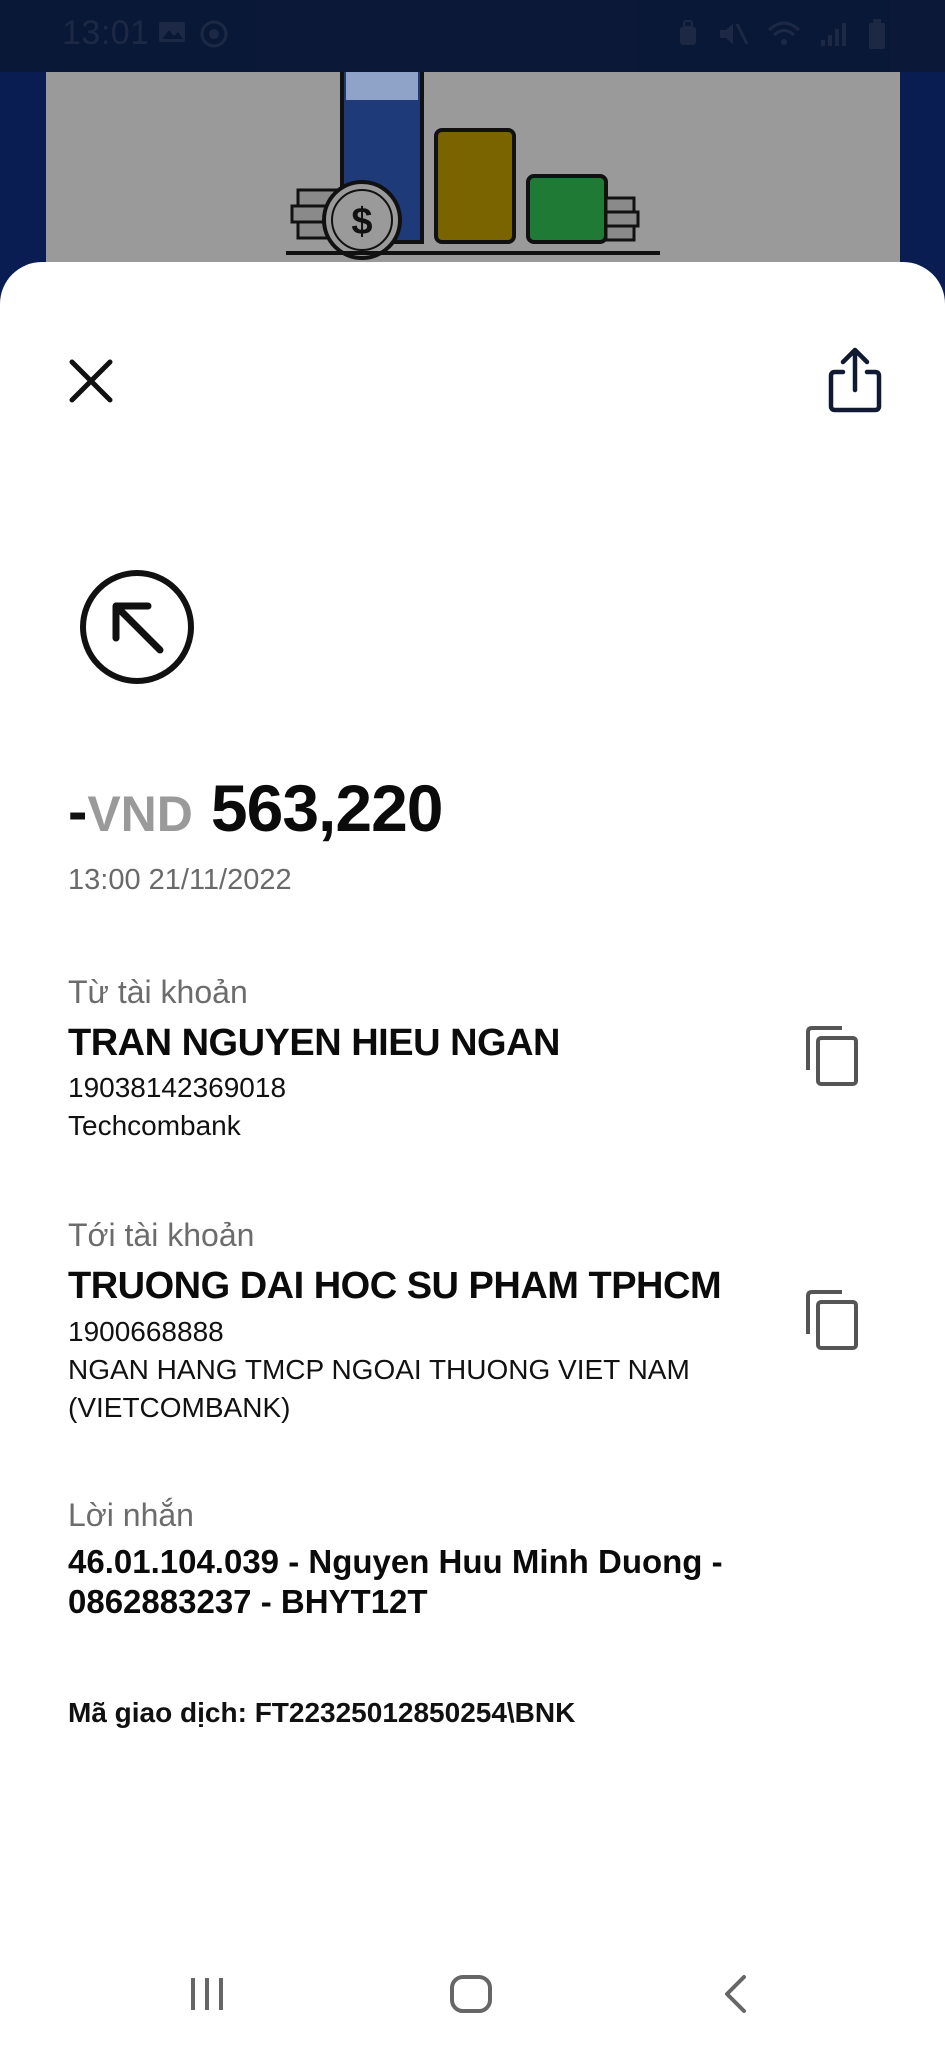 The width and height of the screenshot is (945, 2048). Describe the element at coordinates (733, 36) in the screenshot. I see `mute-icon` at that location.